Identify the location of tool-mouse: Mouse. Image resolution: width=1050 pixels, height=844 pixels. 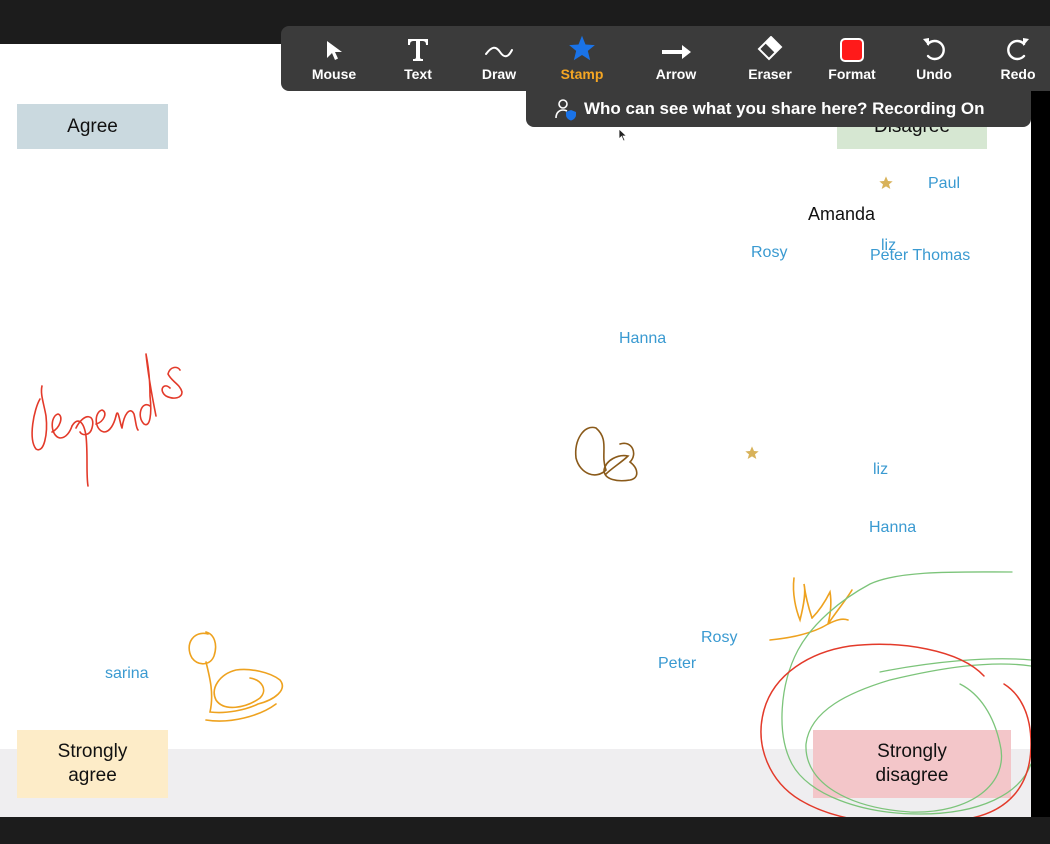
(334, 58).